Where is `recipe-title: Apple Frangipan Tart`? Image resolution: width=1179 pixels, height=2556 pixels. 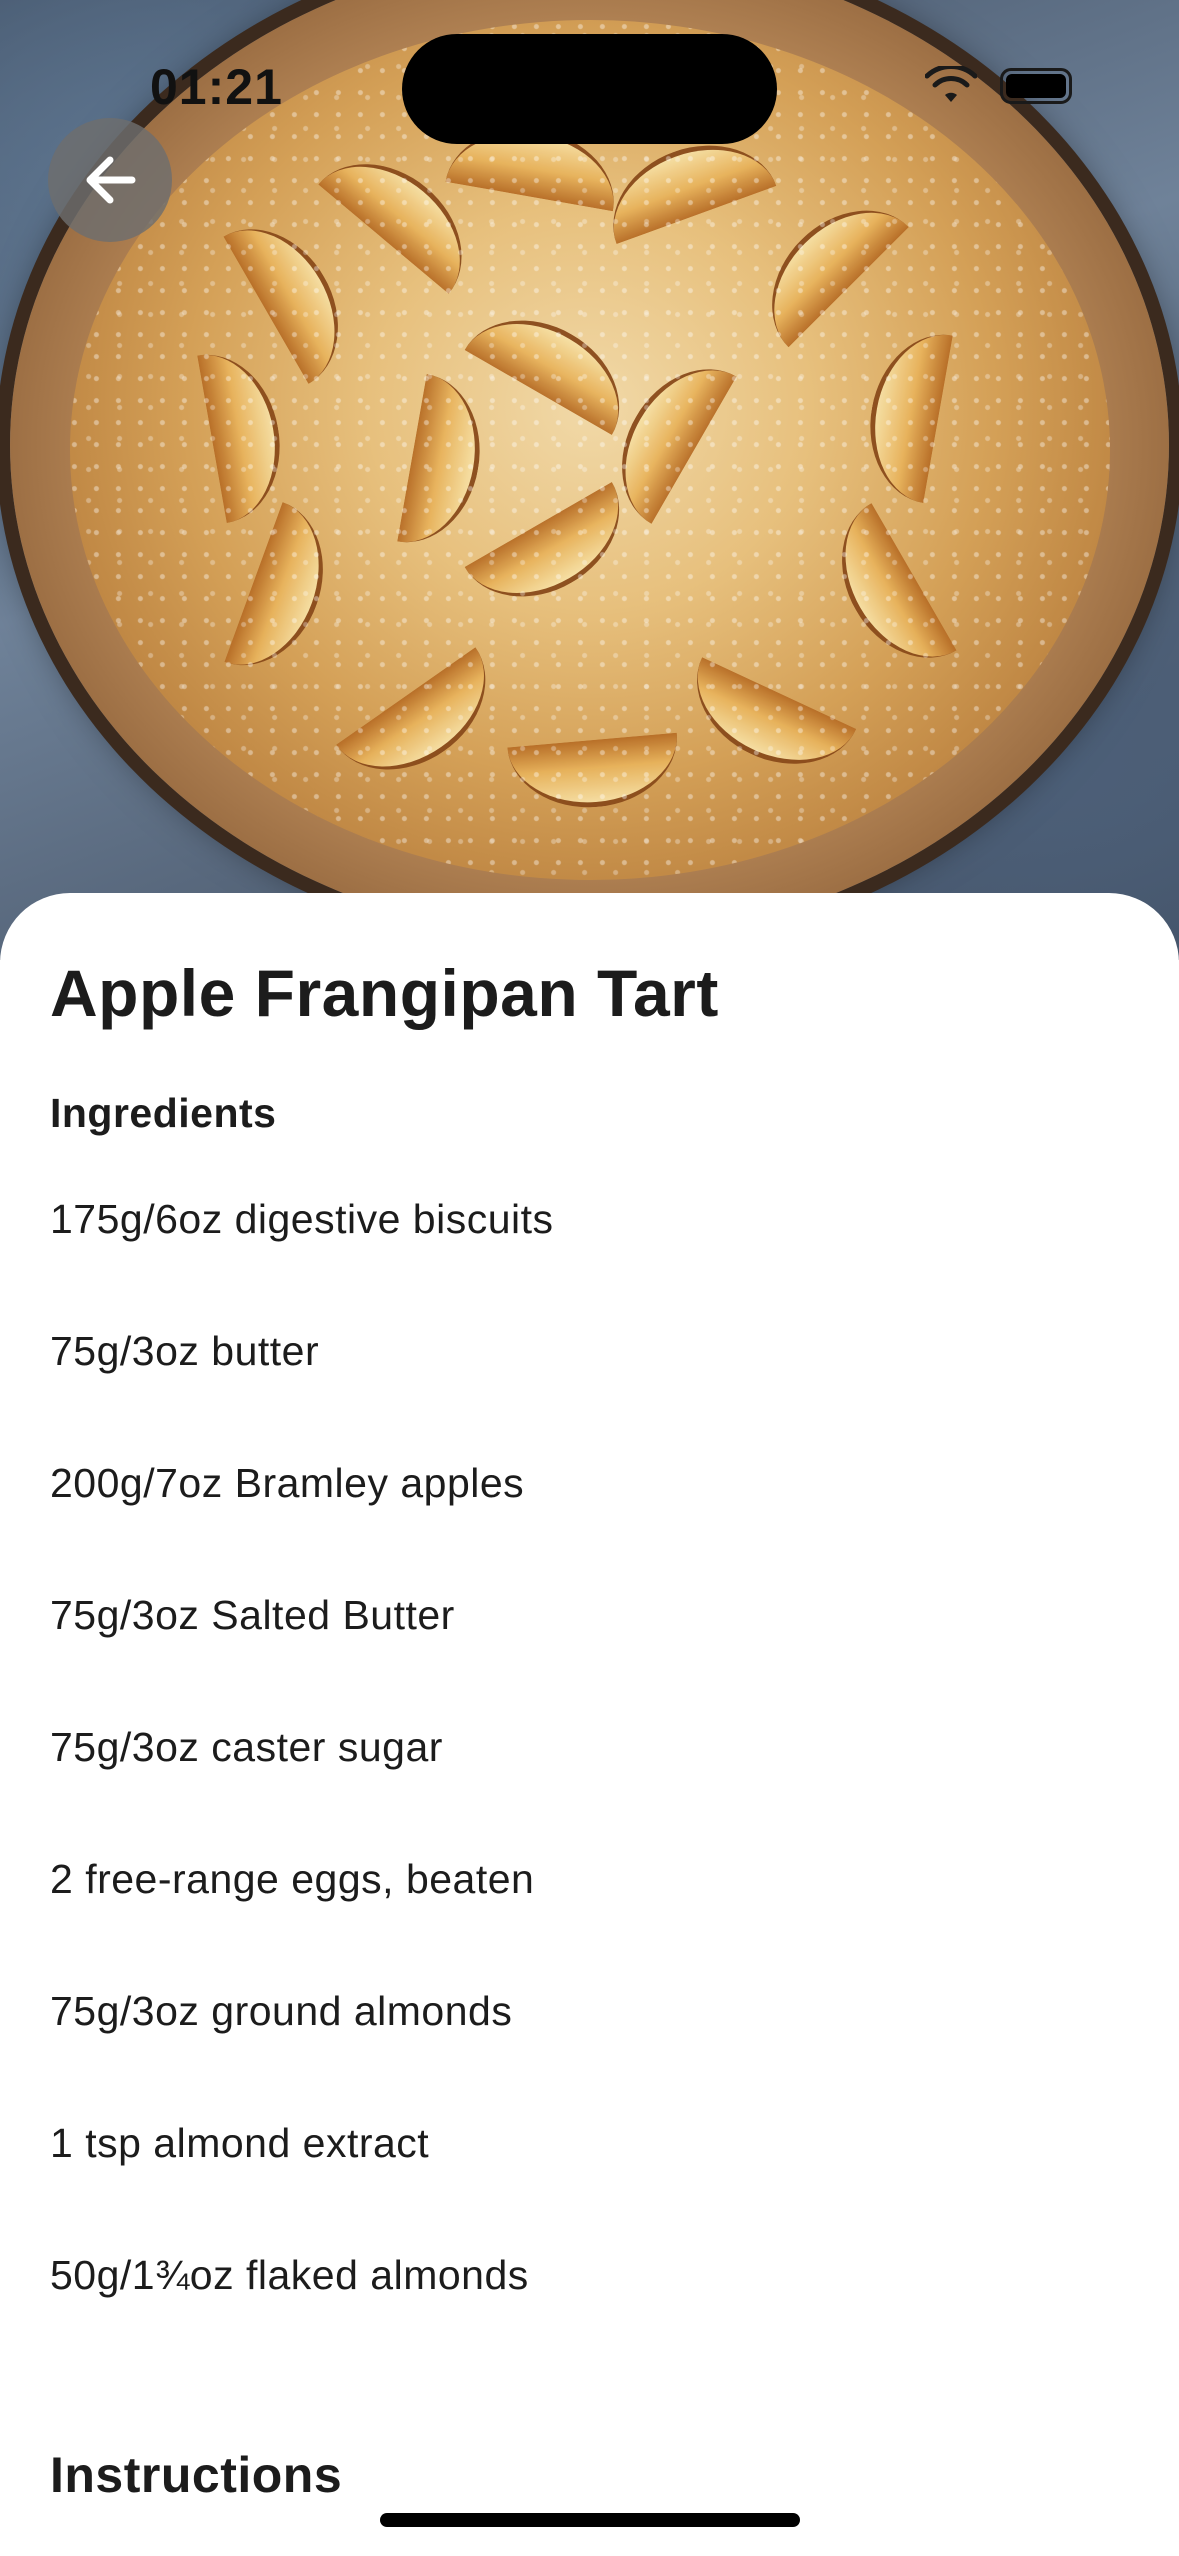 recipe-title: Apple Frangipan Tart is located at coordinates (384, 993).